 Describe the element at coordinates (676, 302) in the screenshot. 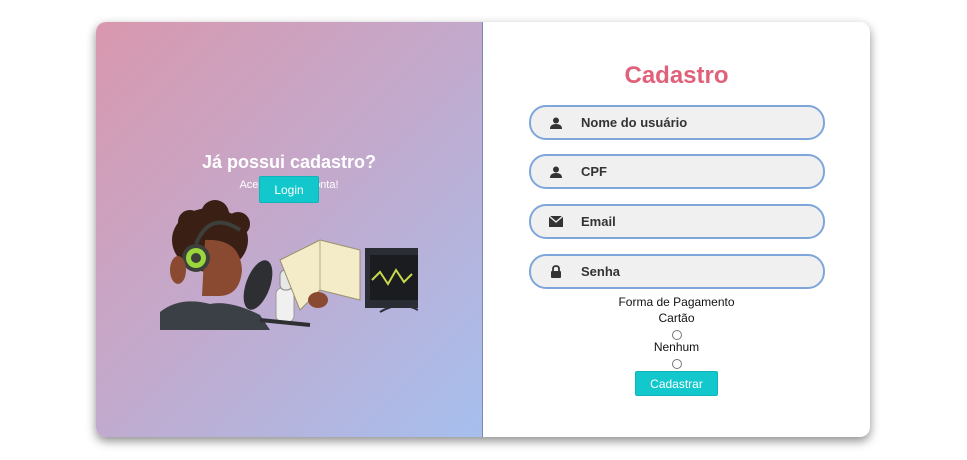

I see `payment-method-label: Forma de Pagamento` at that location.